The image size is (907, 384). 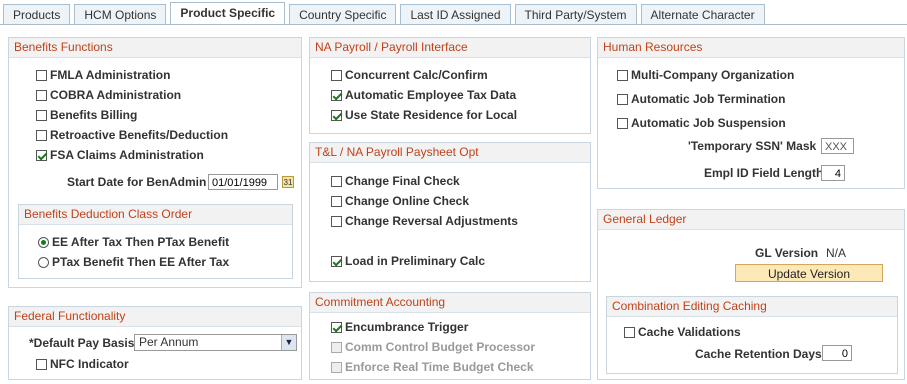 What do you see at coordinates (120, 14) in the screenshot?
I see `tab-hcm-options: HCM Options` at bounding box center [120, 14].